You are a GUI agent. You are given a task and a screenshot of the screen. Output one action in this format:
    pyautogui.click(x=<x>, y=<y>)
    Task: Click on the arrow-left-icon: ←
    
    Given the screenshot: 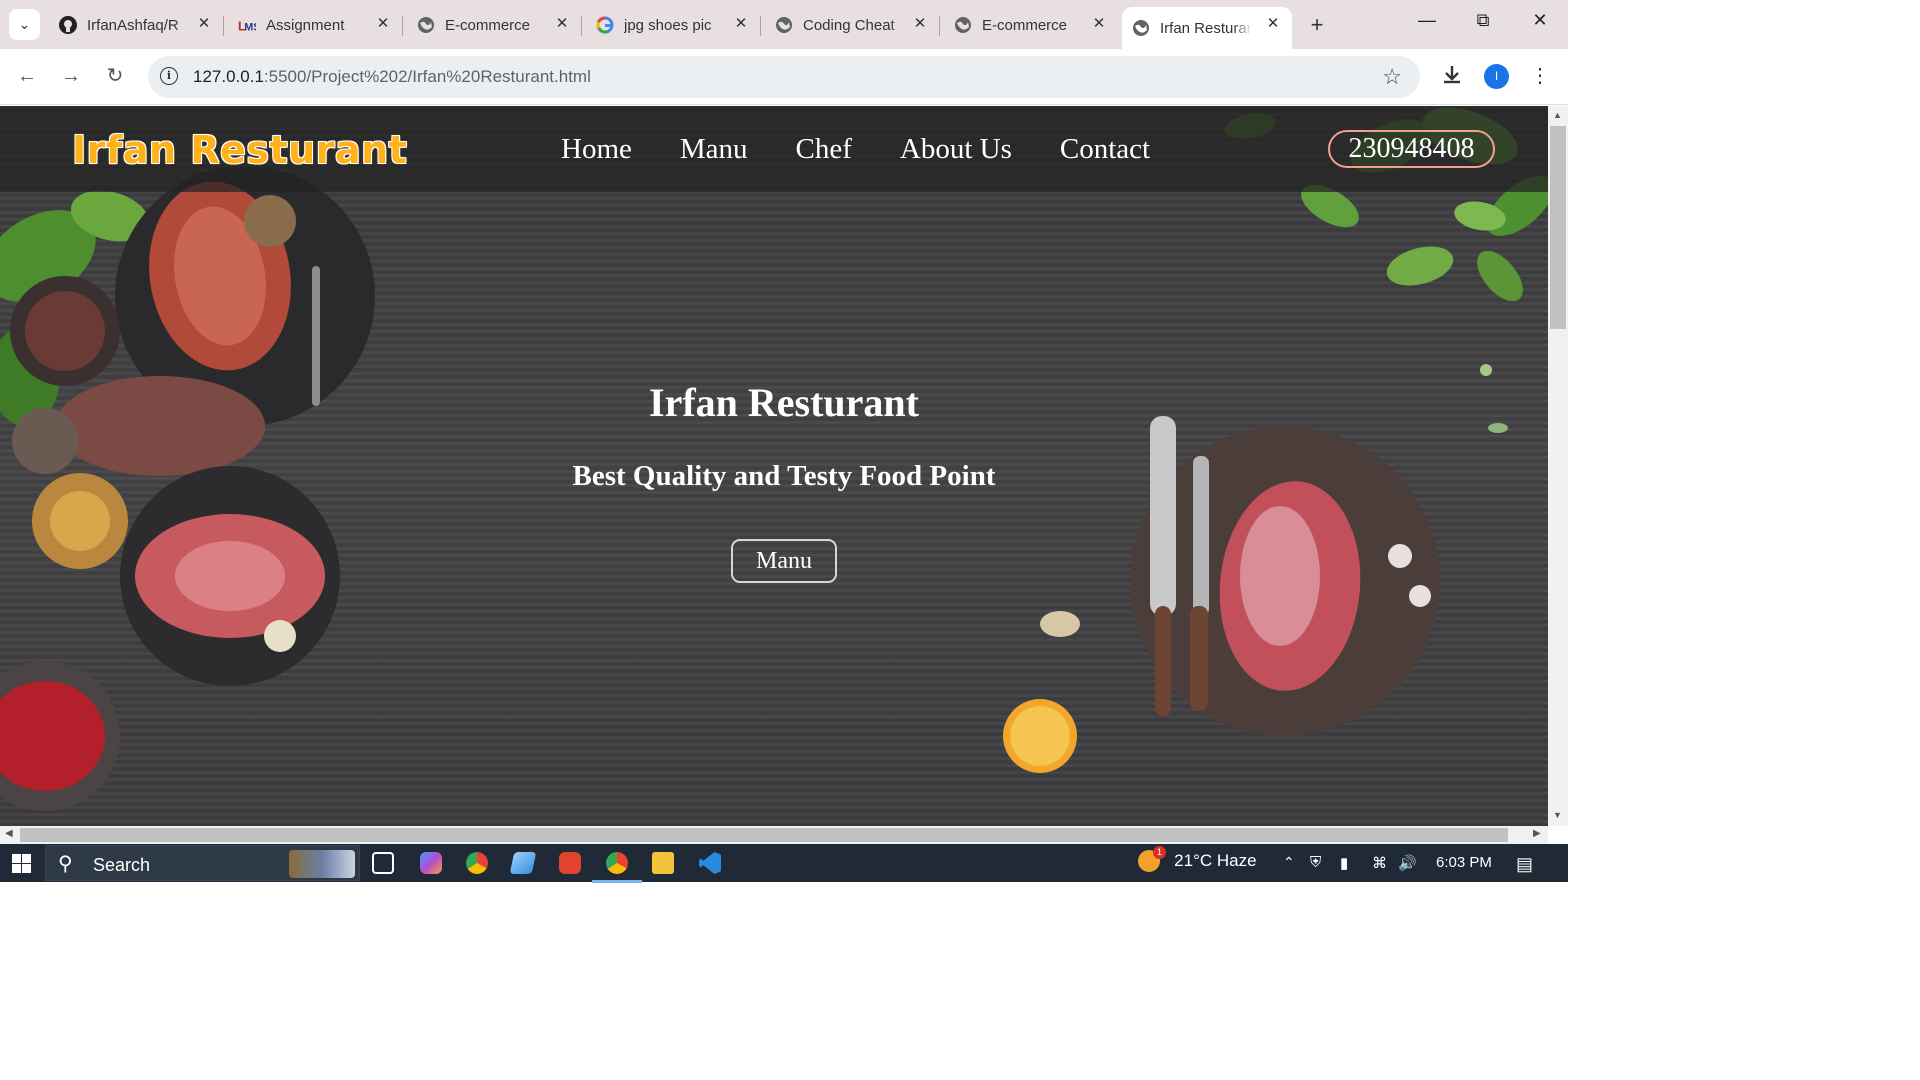 What is the action you would take?
    pyautogui.click(x=27, y=76)
    